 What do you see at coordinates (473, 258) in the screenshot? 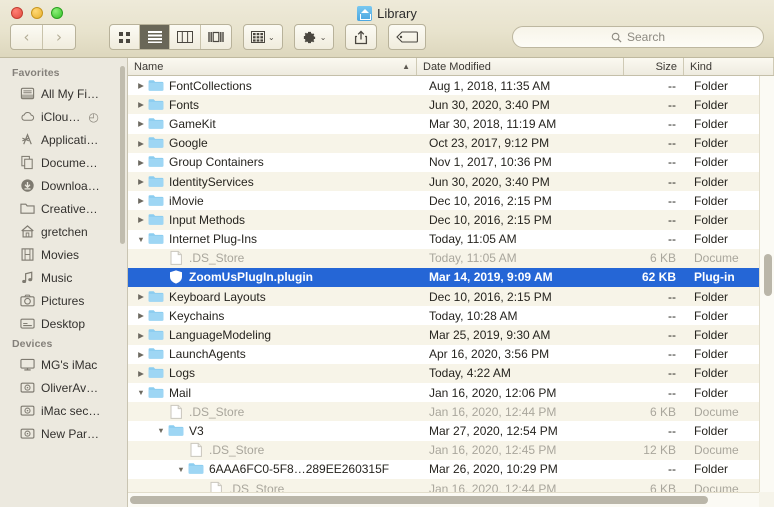
I see `cell-date-modified: Today, 11:05 AM` at bounding box center [473, 258].